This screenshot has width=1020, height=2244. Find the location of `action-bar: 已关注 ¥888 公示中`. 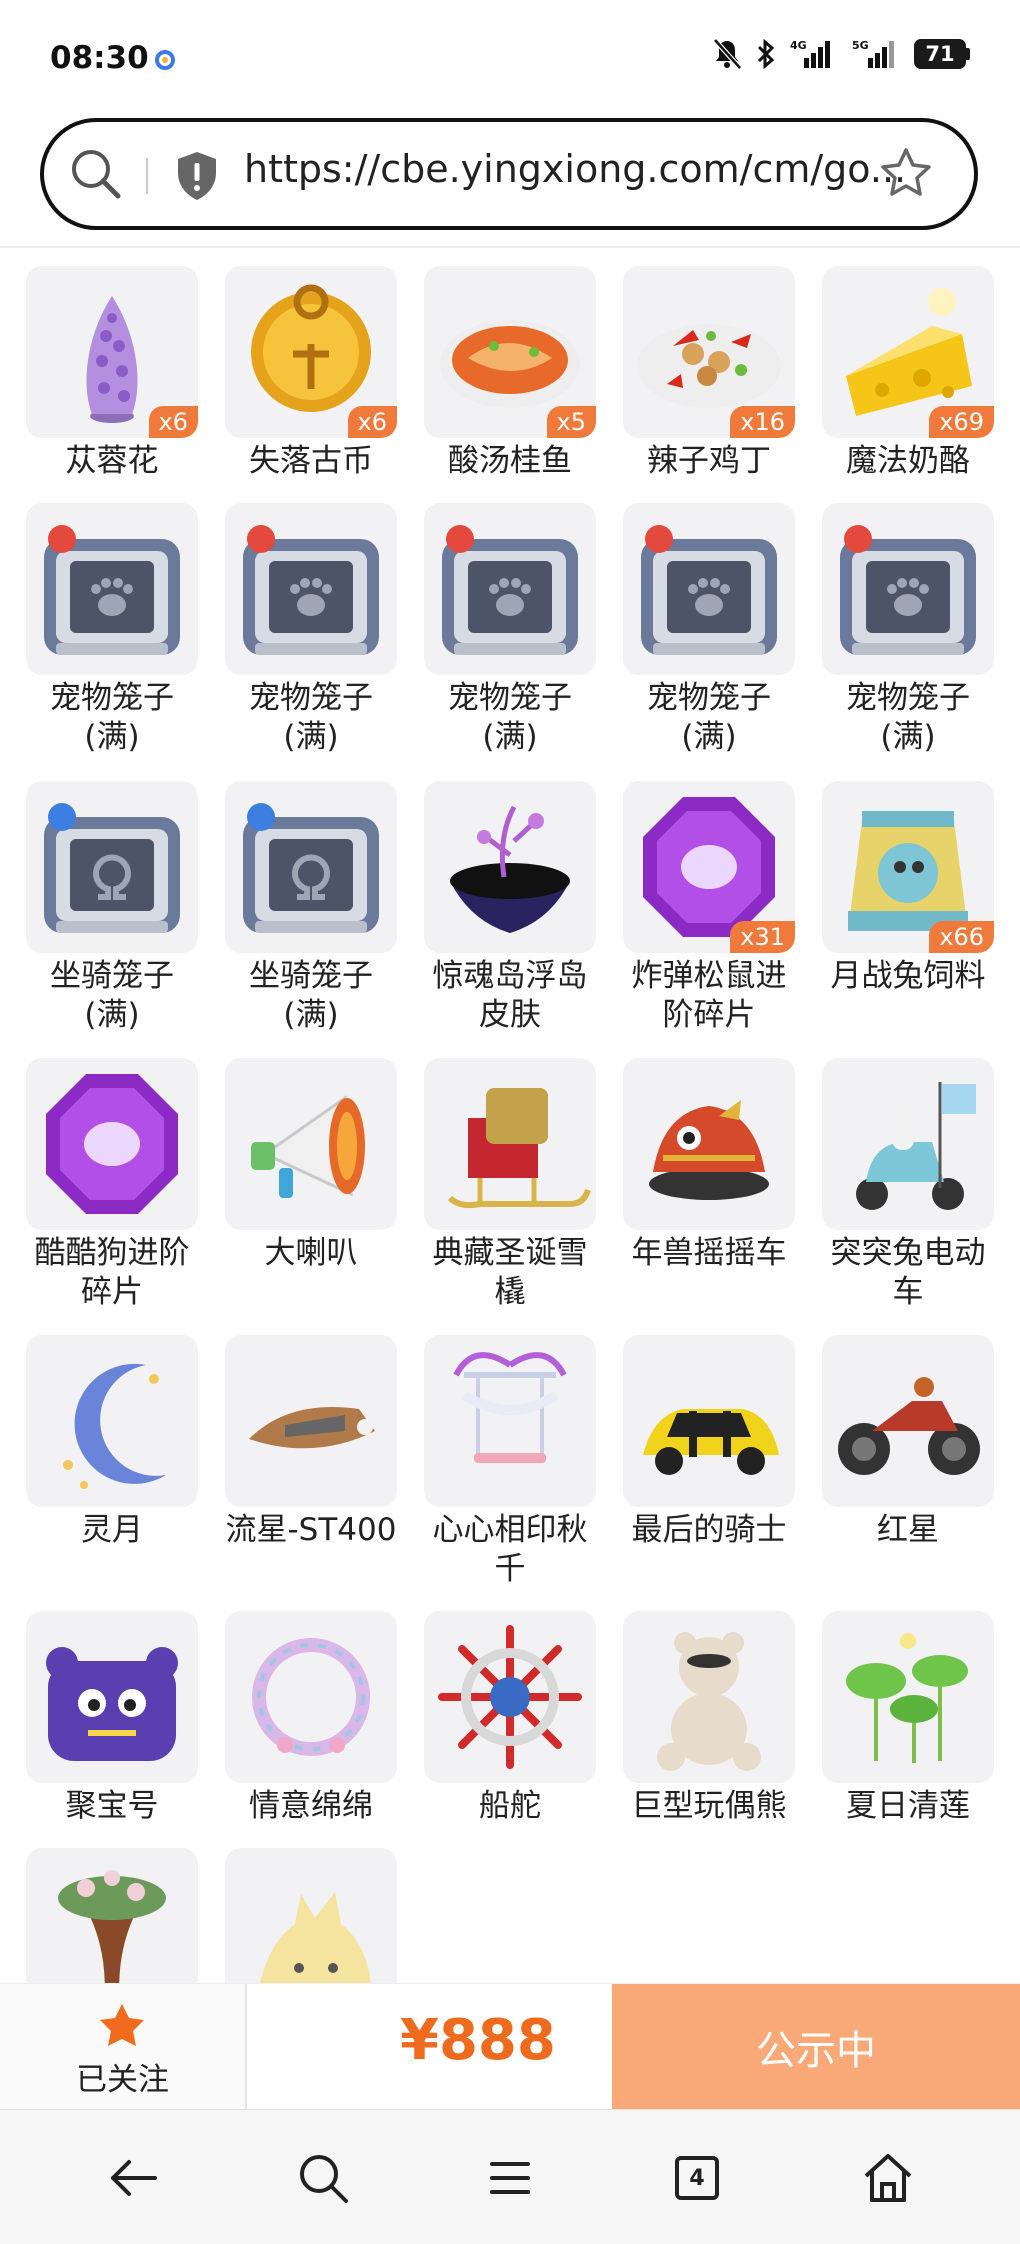

action-bar: 已关注 ¥888 公示中 is located at coordinates (510, 2046).